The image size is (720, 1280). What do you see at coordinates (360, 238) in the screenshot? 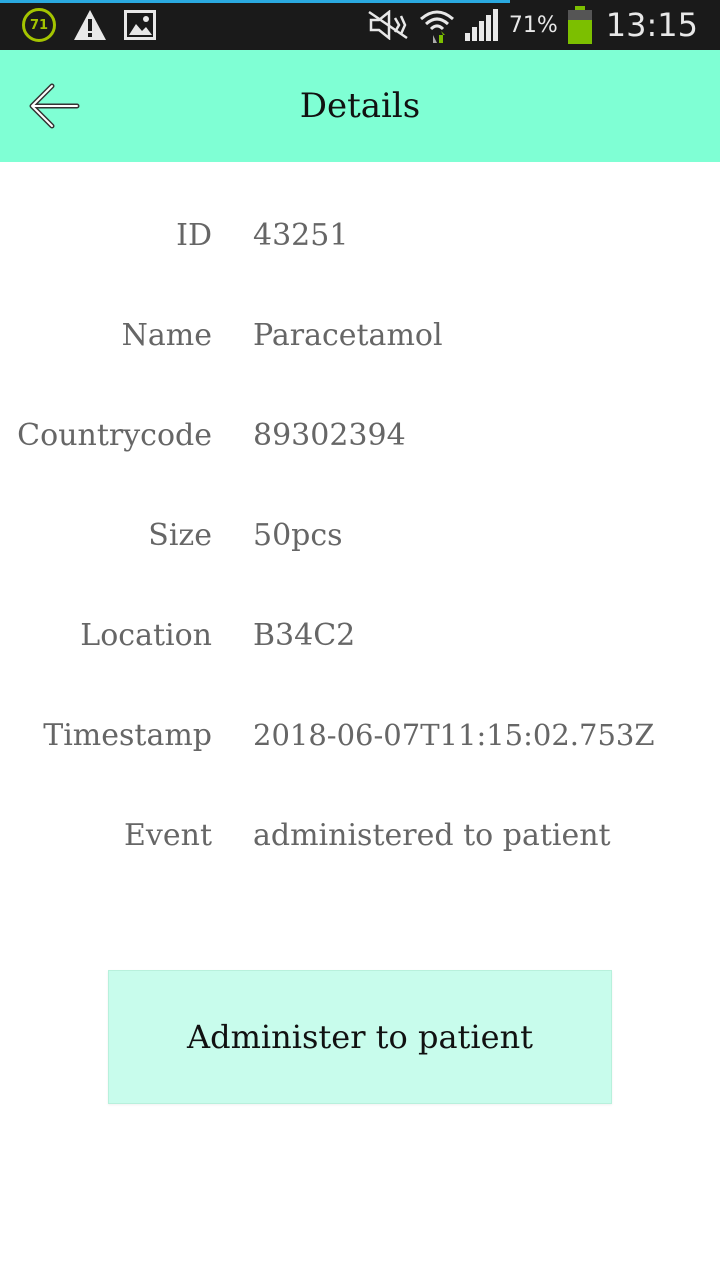
I see `detail-row-id: ID 43251` at bounding box center [360, 238].